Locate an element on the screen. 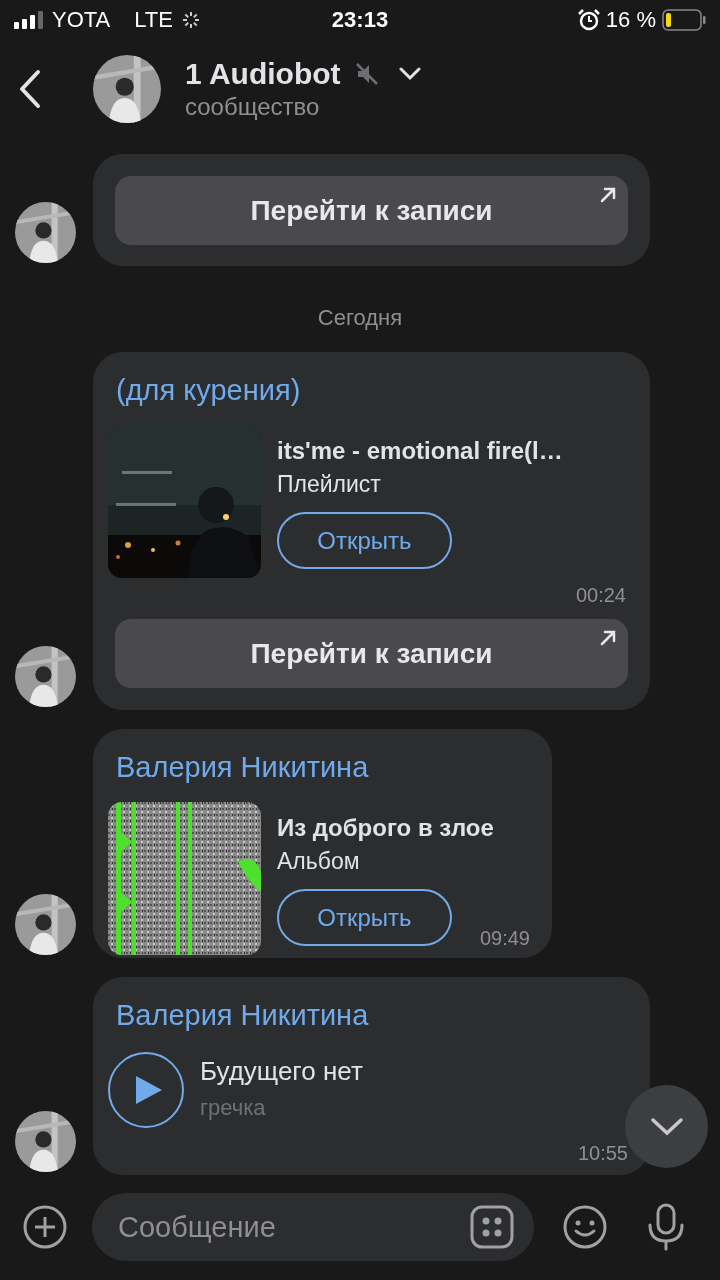 Image resolution: width=720 pixels, height=1280 pixels. play-icon is located at coordinates (149, 1090).